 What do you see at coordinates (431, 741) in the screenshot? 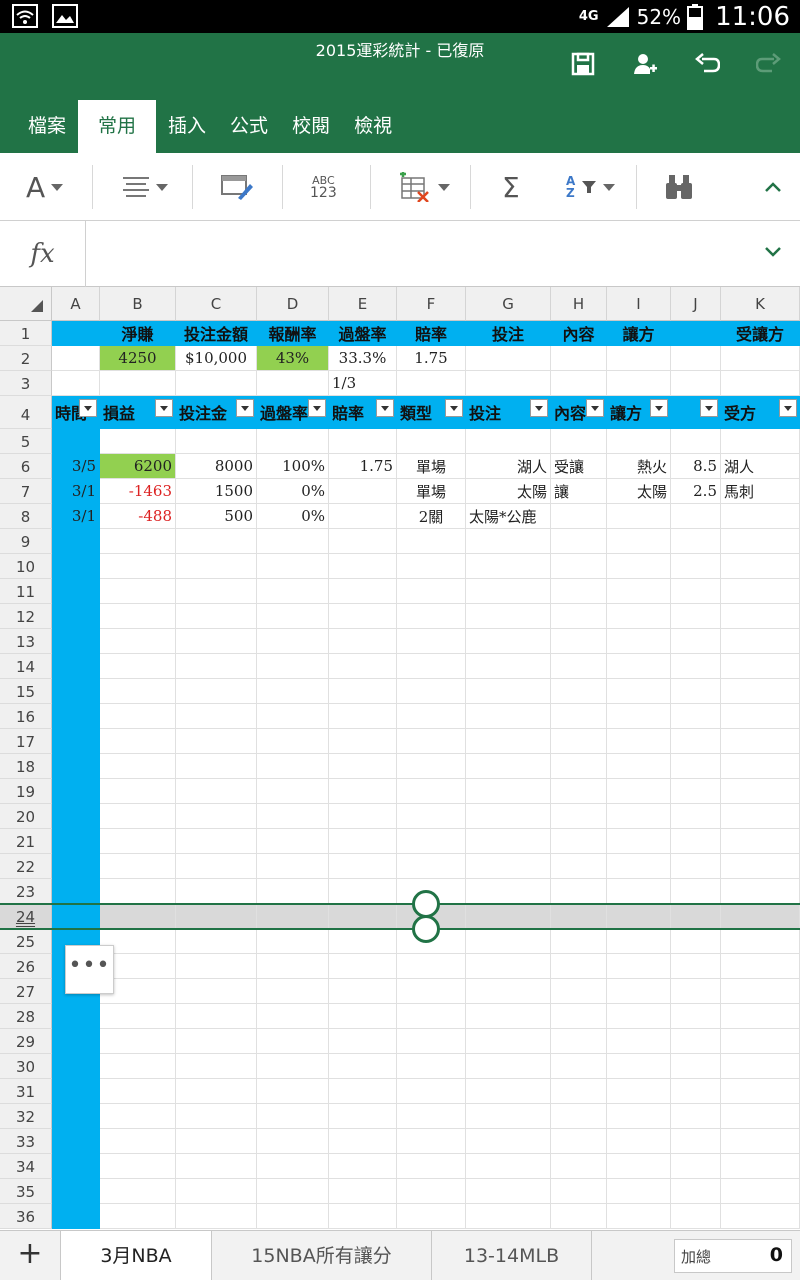
I see `cell-f17` at bounding box center [431, 741].